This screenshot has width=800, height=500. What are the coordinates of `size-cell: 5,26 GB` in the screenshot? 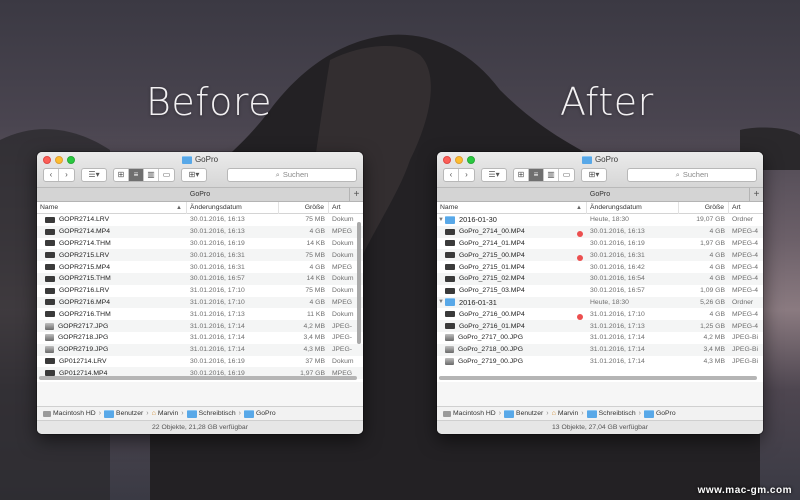 It's located at (712, 302).